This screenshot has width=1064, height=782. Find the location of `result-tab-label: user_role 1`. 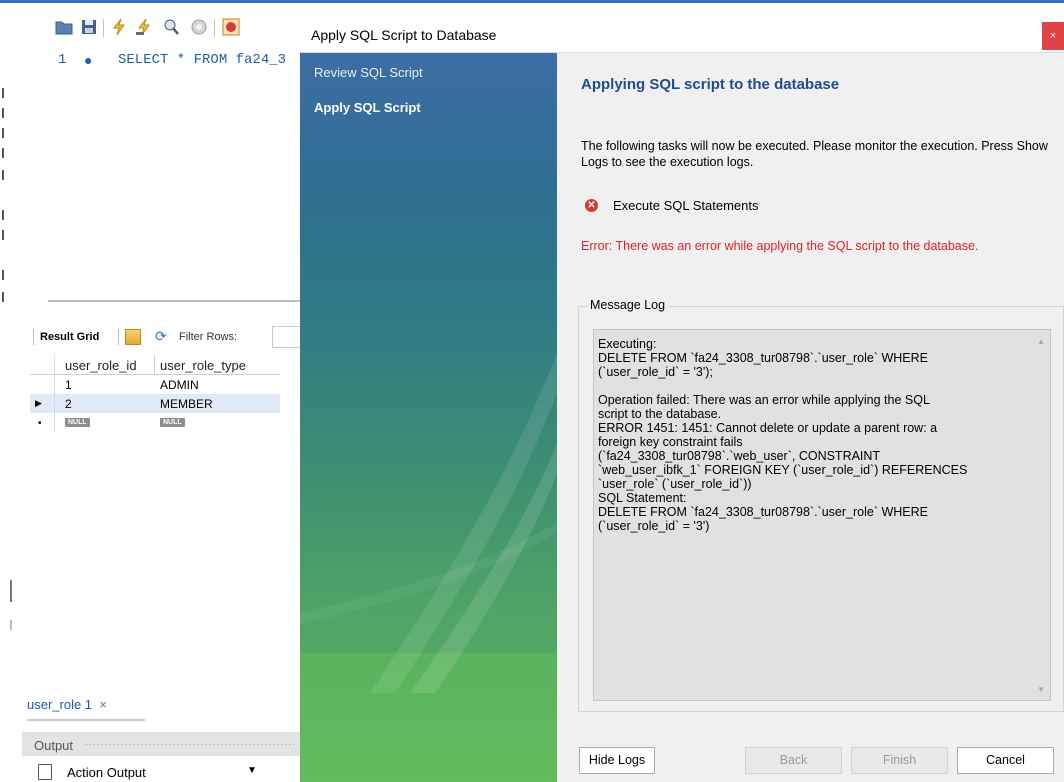

result-tab-label: user_role 1 is located at coordinates (59, 704).